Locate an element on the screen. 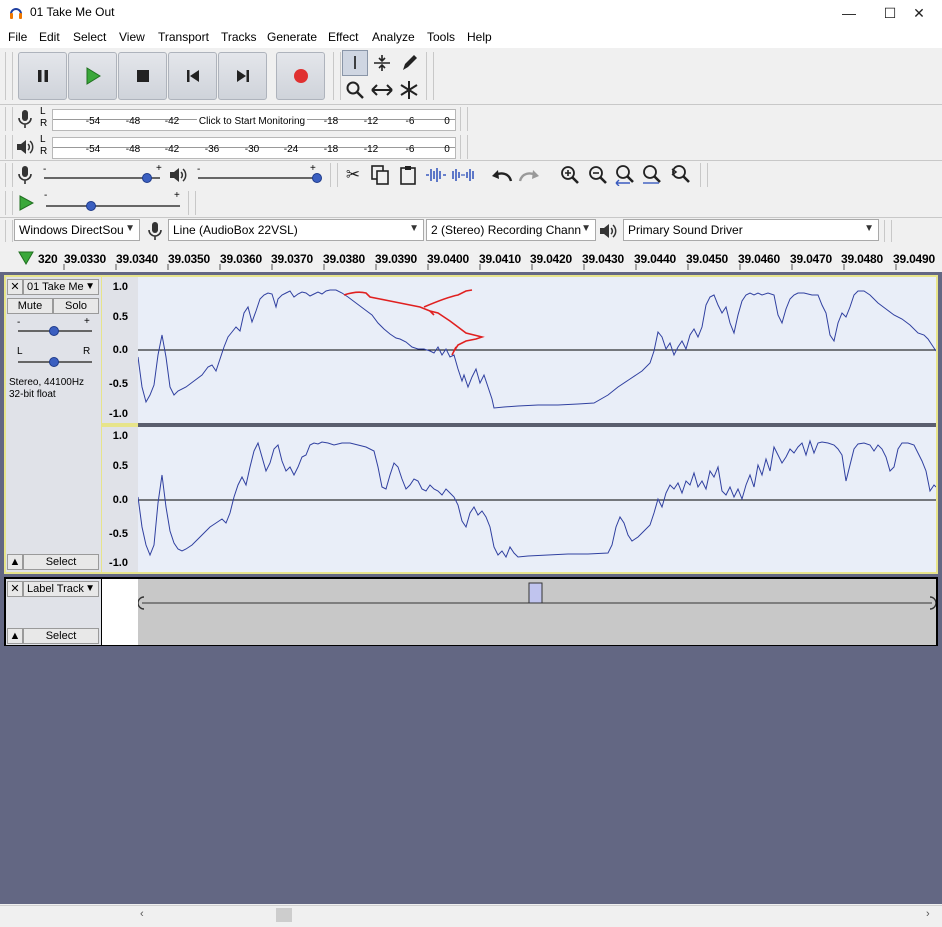 This screenshot has width=942, height=927. skip-to-start-button is located at coordinates (192, 76).